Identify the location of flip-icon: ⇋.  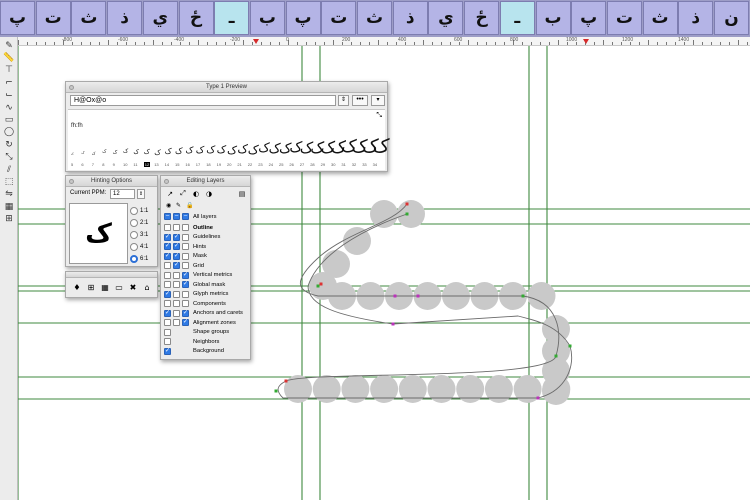
(9, 194).